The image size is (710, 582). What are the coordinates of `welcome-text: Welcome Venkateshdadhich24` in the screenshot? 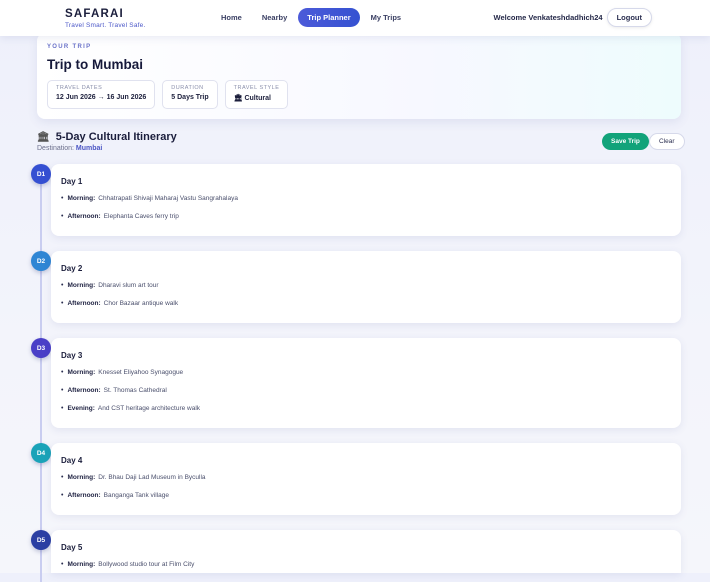 It's located at (548, 17).